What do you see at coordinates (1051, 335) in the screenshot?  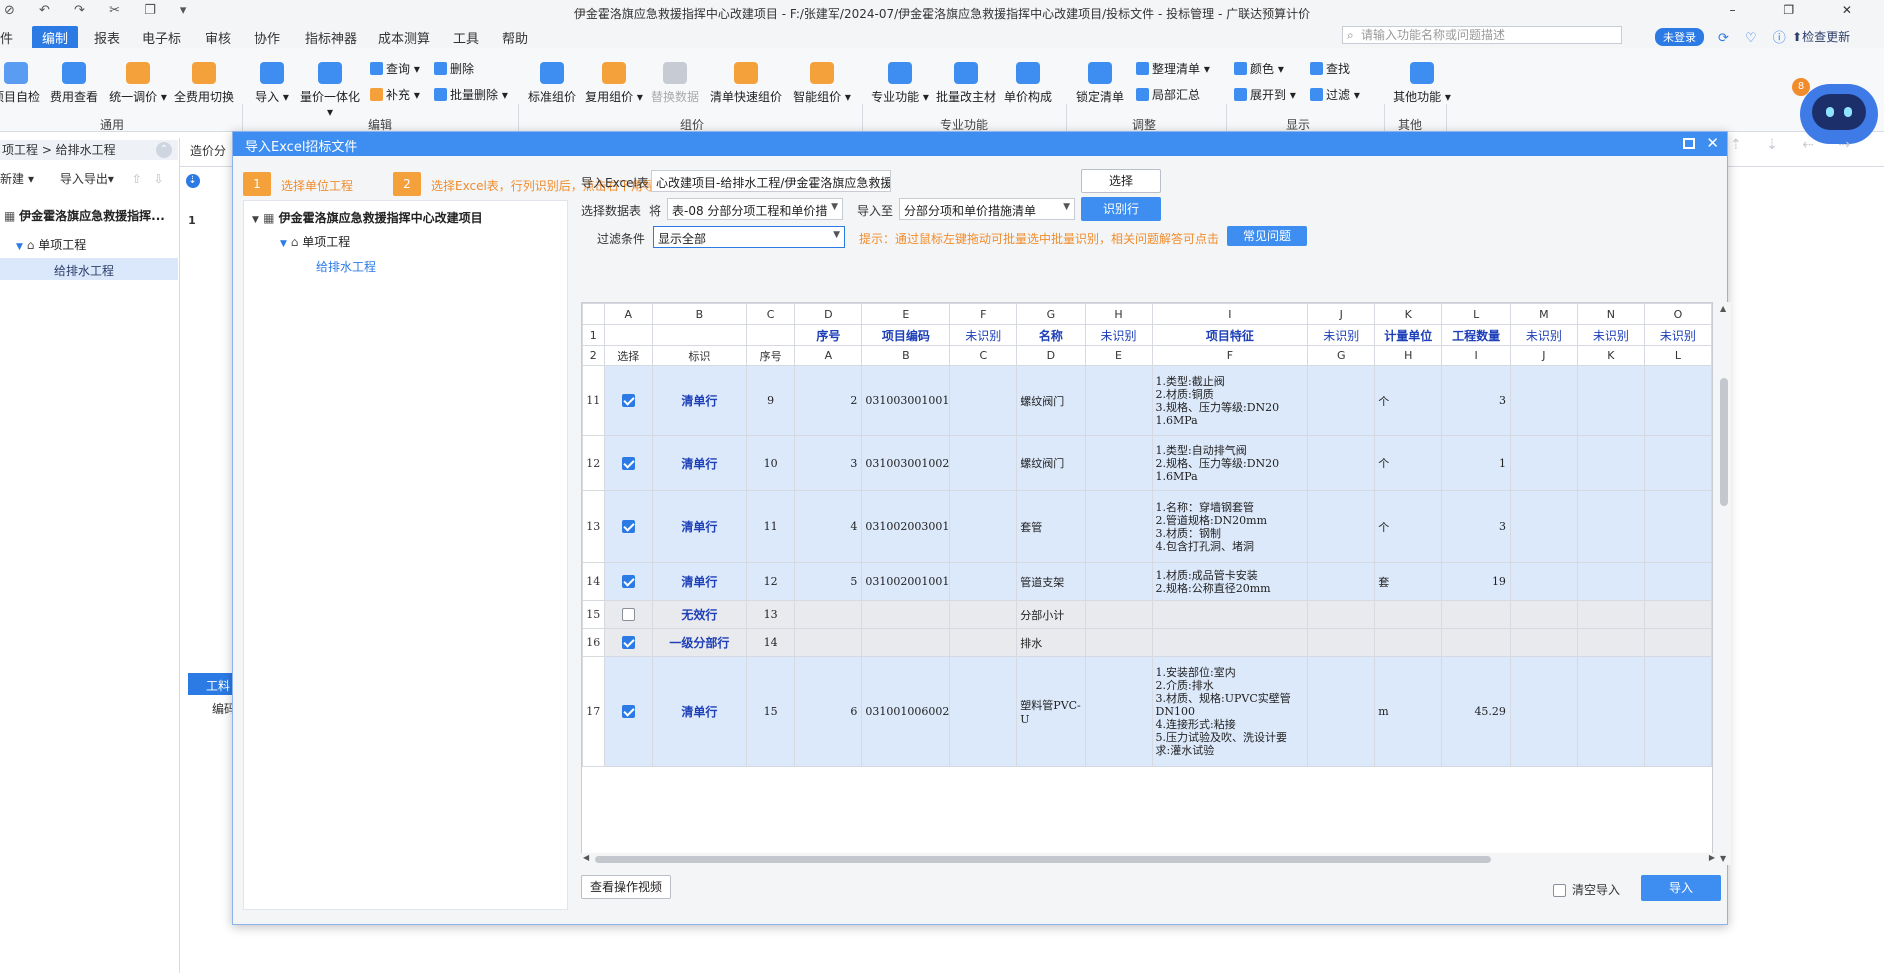 I see `col-type-select: 名称` at bounding box center [1051, 335].